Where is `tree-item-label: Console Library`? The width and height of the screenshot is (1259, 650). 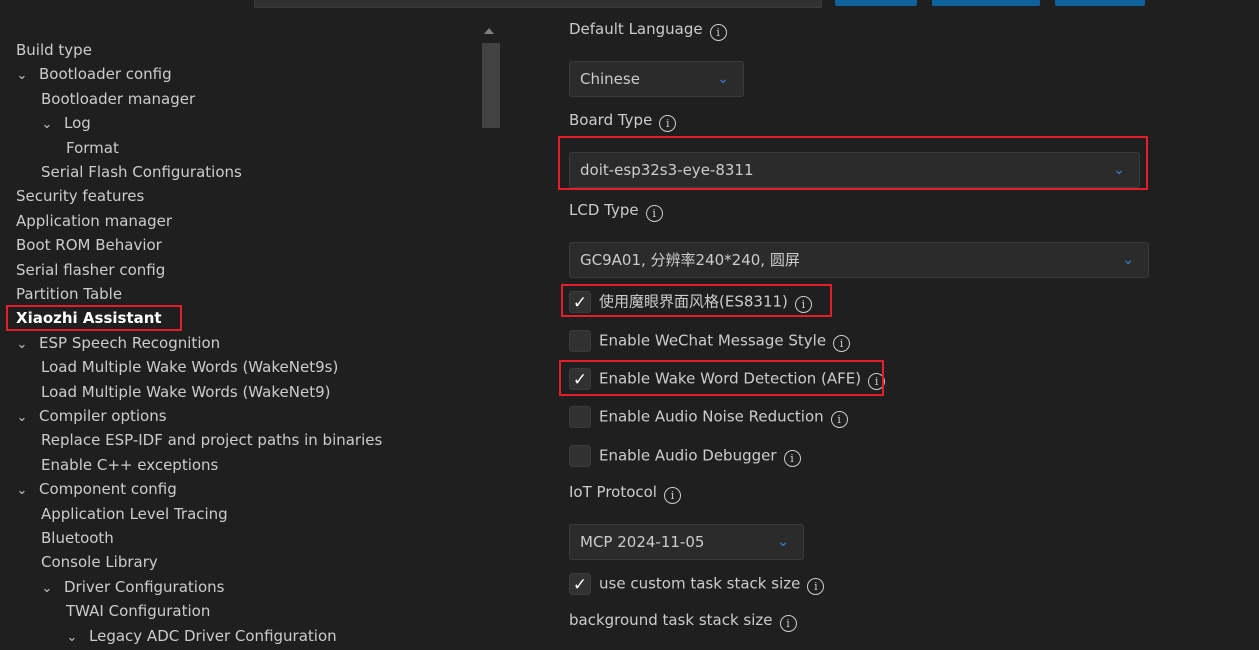
tree-item-label: Console Library is located at coordinates (99, 562).